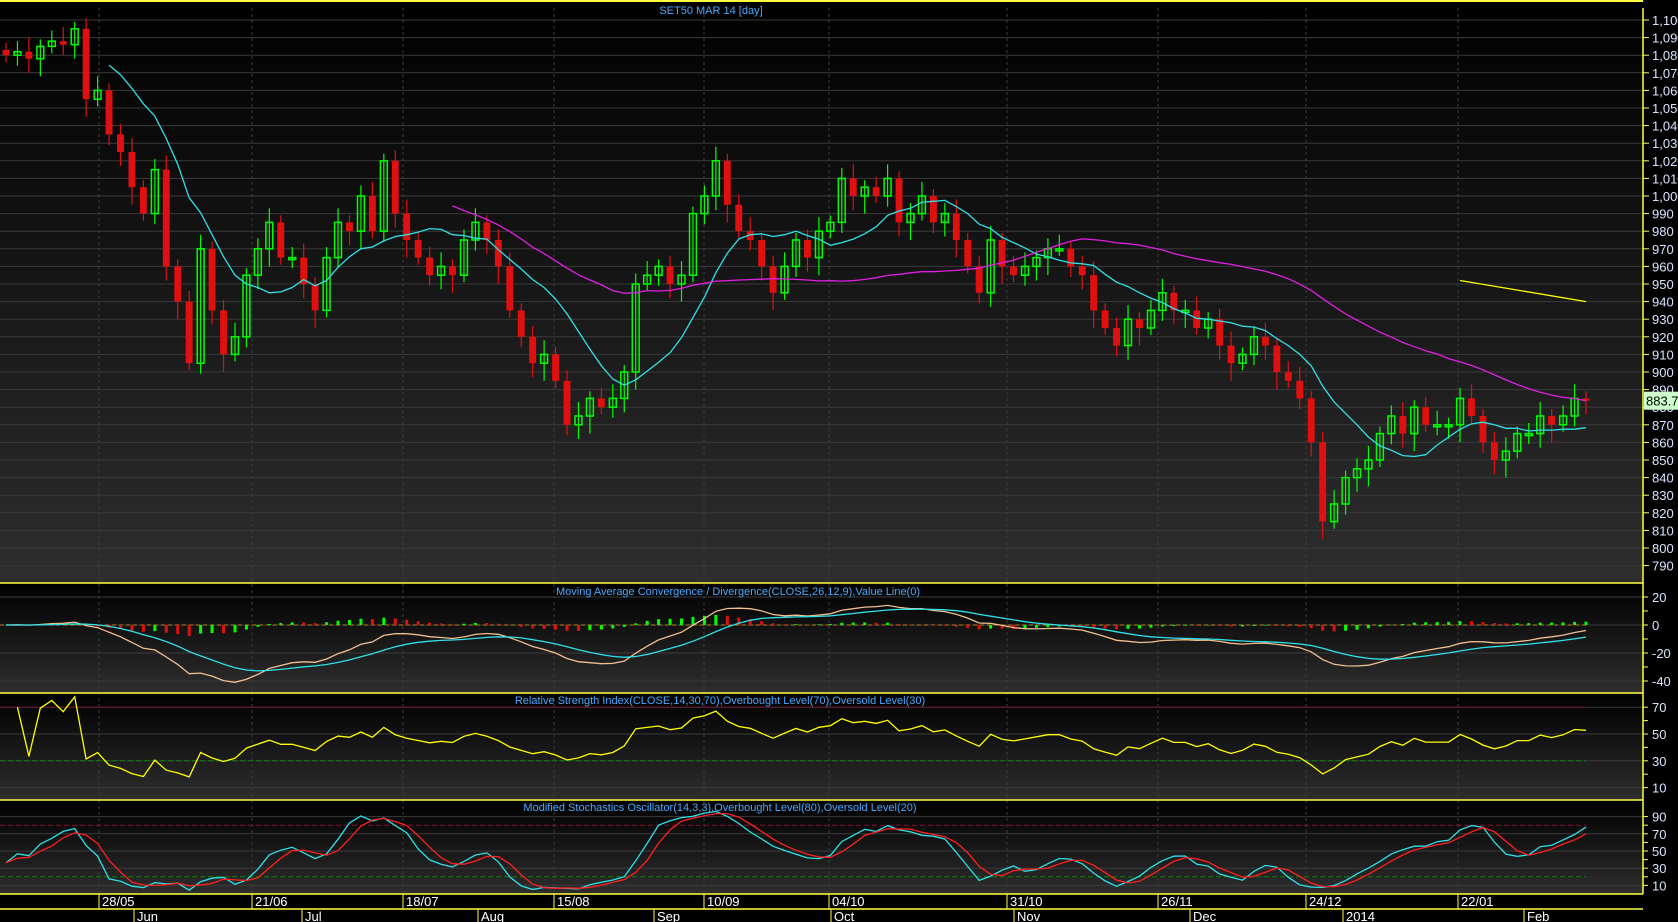 Image resolution: width=1678 pixels, height=922 pixels. I want to click on price-tick-label: 980, so click(1663, 231).